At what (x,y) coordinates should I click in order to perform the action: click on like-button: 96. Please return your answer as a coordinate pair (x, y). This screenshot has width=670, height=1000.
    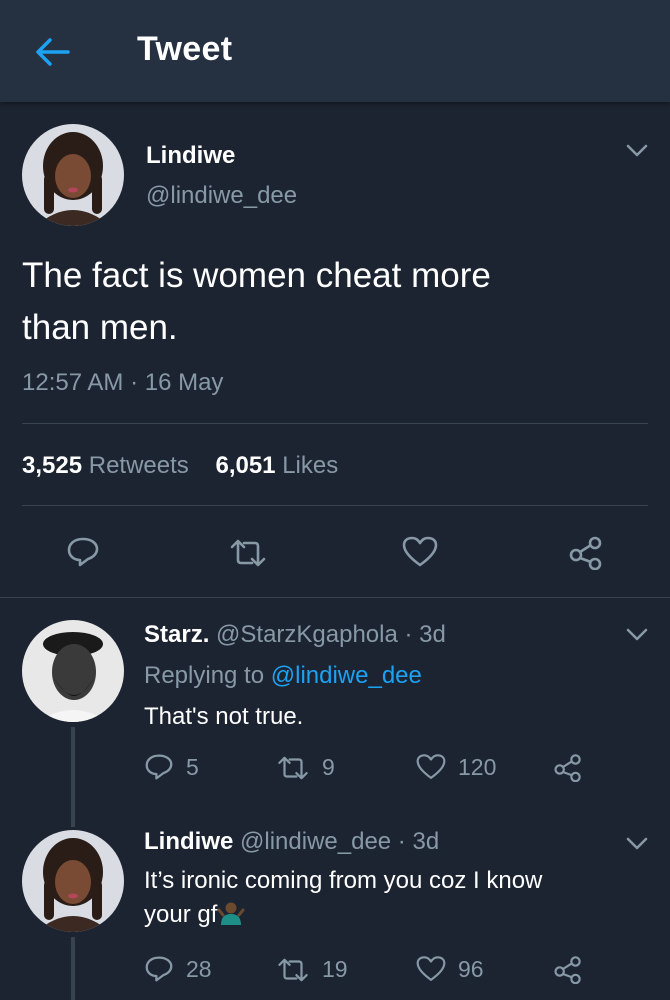
    Looking at the image, I should click on (450, 969).